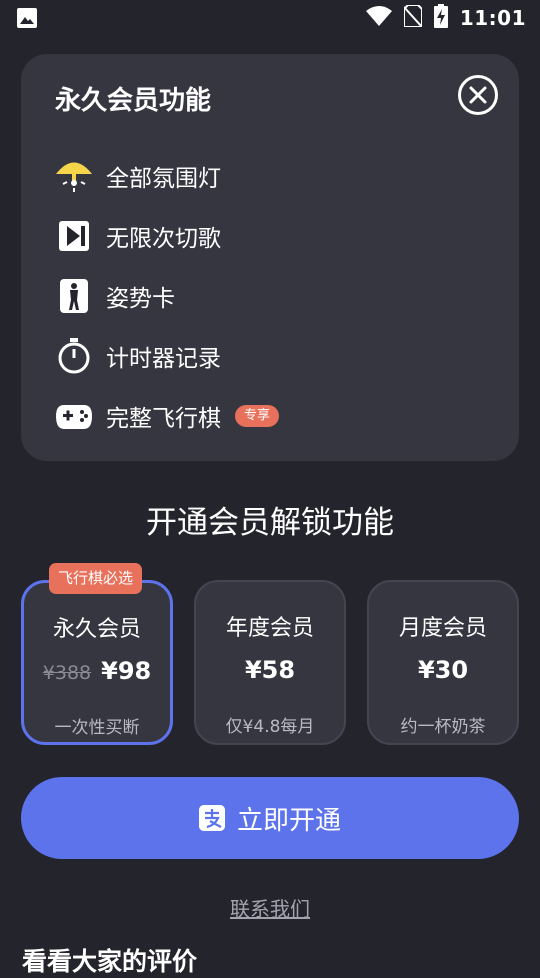  I want to click on feature-item: 姿势卡, so click(167, 296).